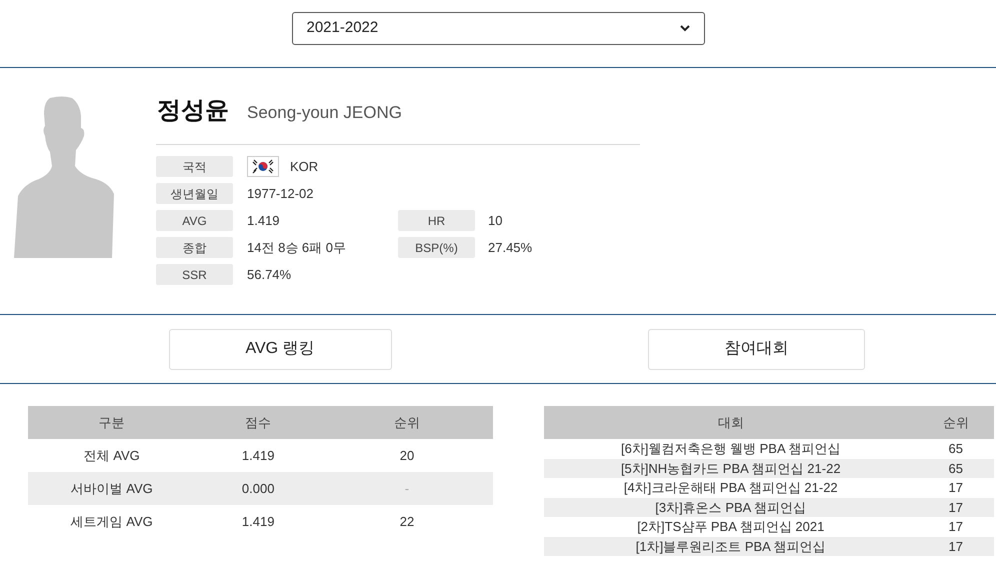 The image size is (996, 567). Describe the element at coordinates (194, 166) in the screenshot. I see `field-label: 국적` at that location.